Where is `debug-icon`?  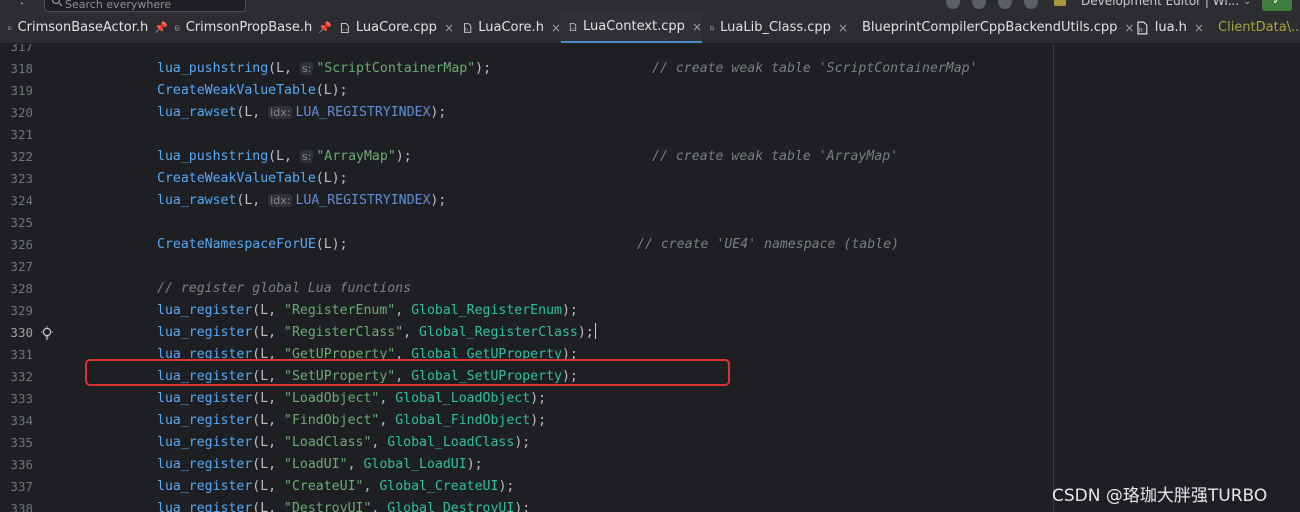 debug-icon is located at coordinates (979, 4).